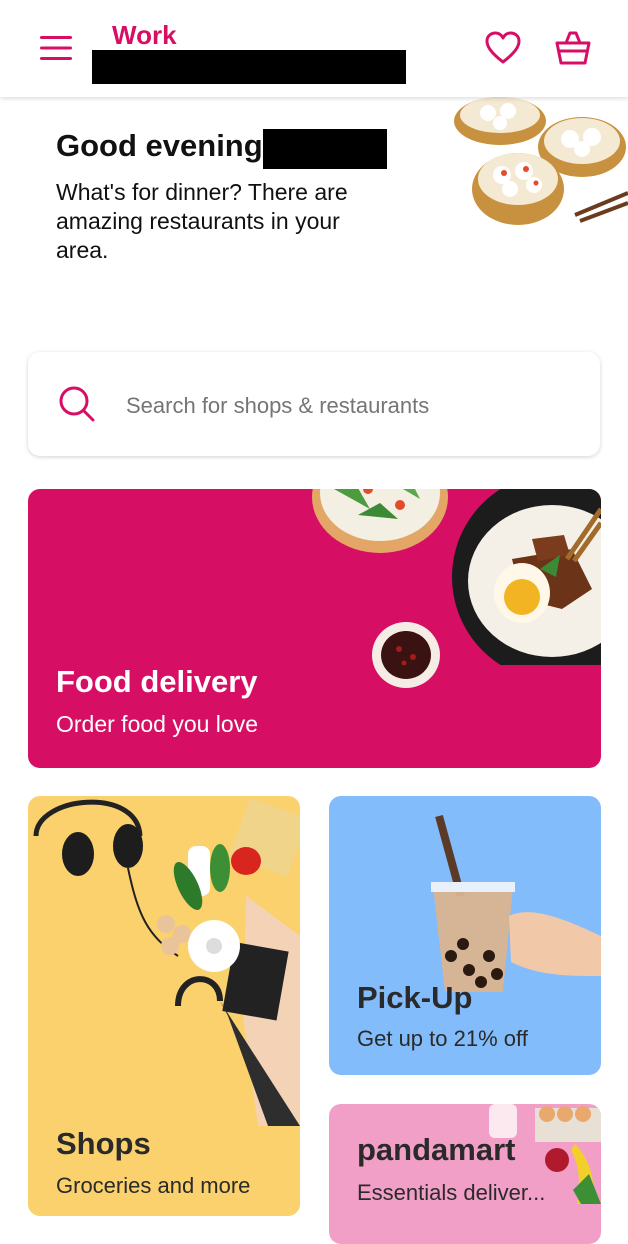 The height and width of the screenshot is (1244, 628). I want to click on menu-icon, so click(56, 48).